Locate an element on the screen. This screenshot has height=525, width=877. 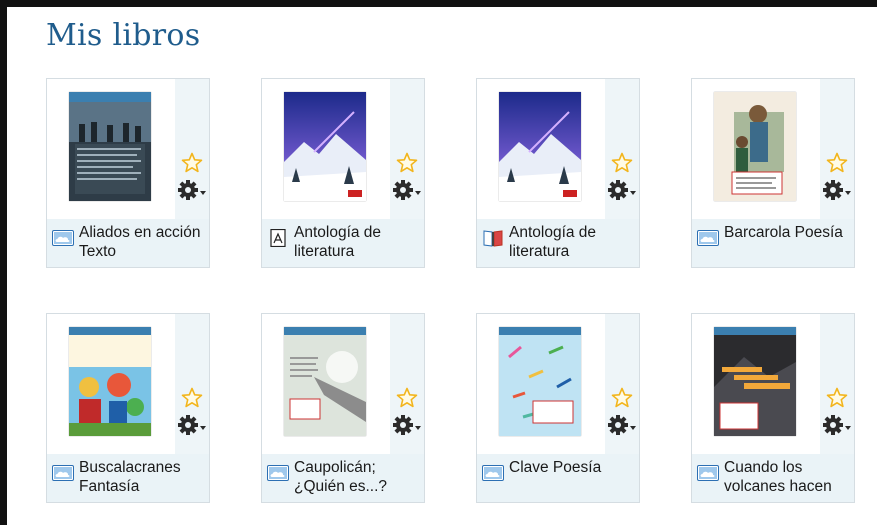
book-caption: Buscalacranes Fantasía is located at coordinates (128, 478).